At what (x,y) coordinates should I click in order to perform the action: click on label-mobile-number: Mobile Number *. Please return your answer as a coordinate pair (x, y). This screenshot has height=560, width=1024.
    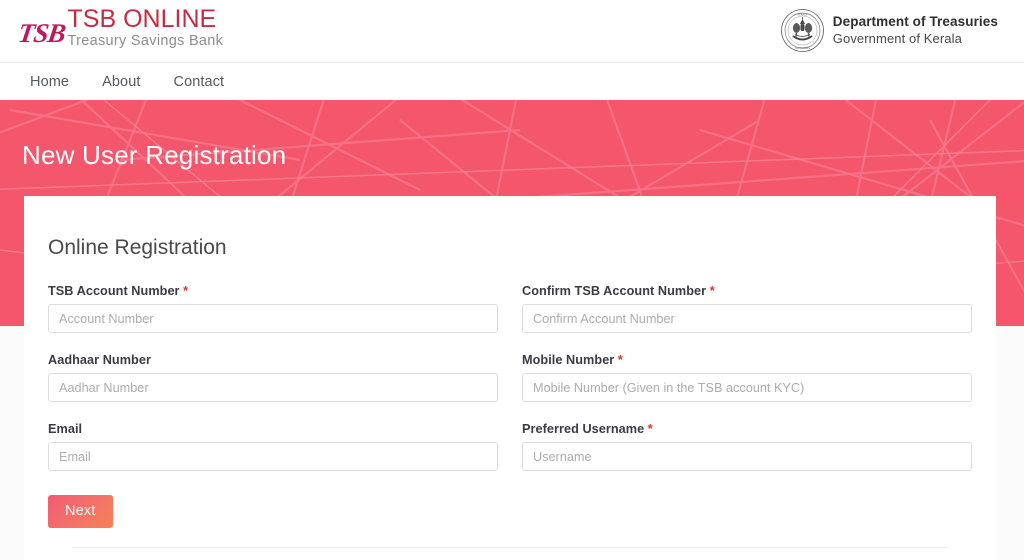
    Looking at the image, I should click on (747, 360).